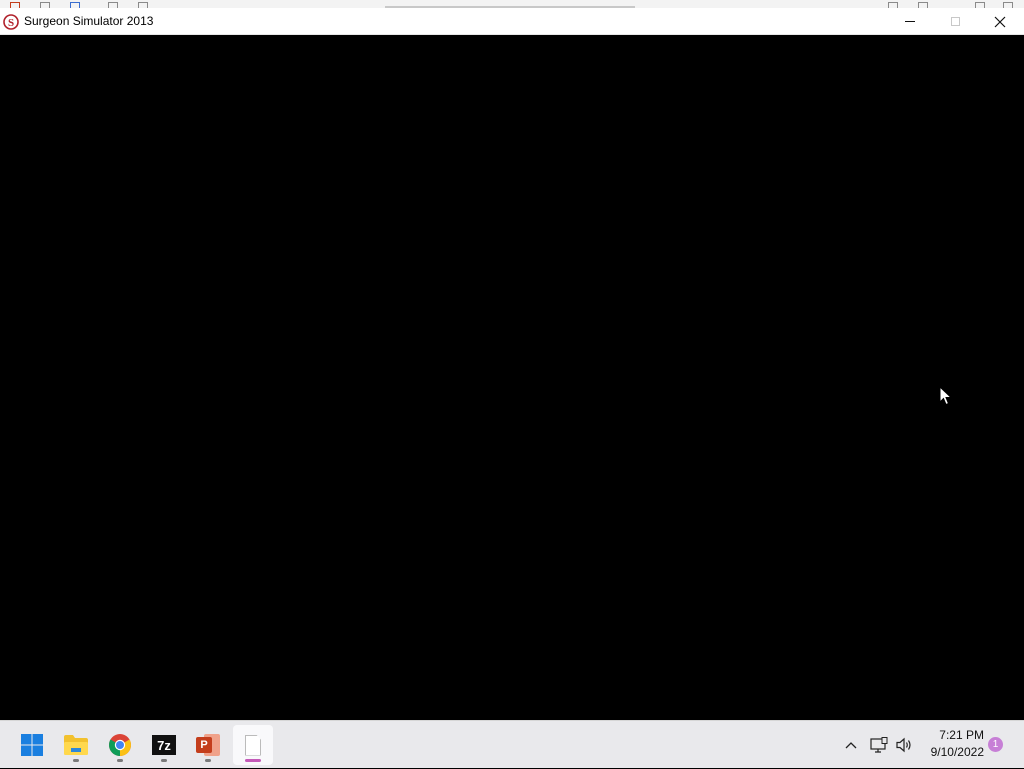 The height and width of the screenshot is (769, 1024). What do you see at coordinates (512, 21) in the screenshot?
I see `window-title-bar: S Surgeon Simulator 2013` at bounding box center [512, 21].